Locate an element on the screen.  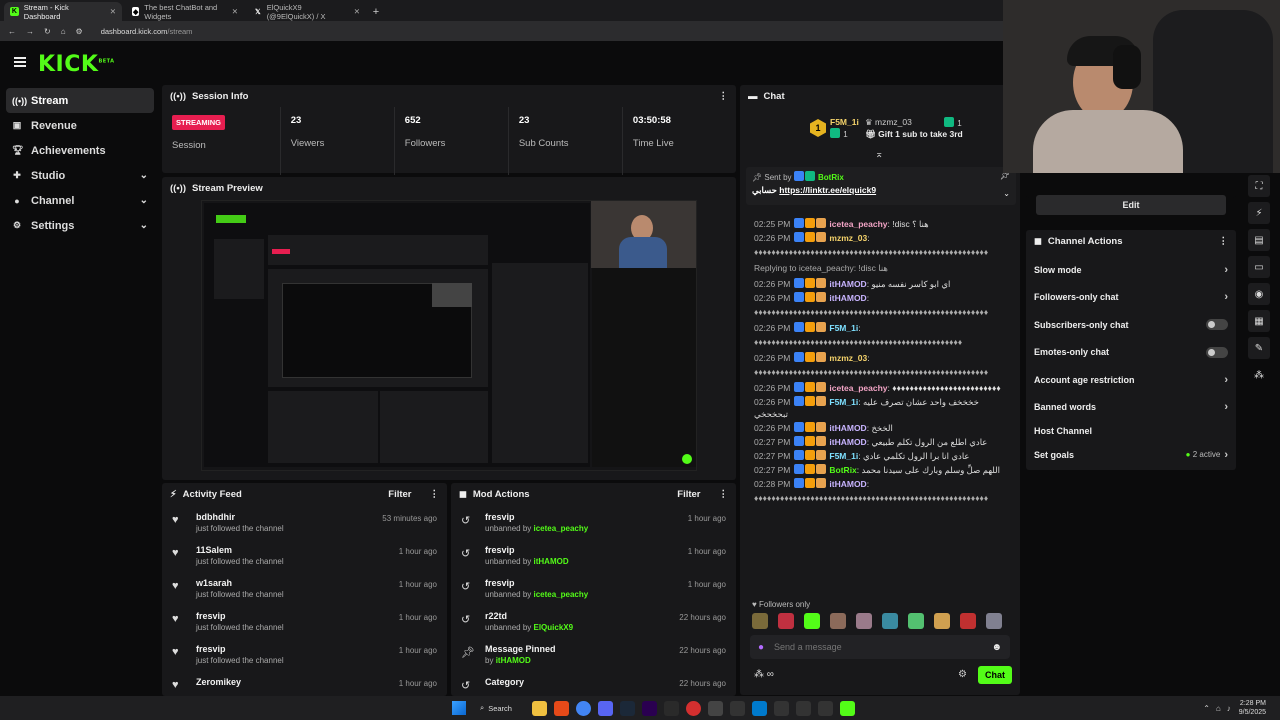
steam-icon is located at coordinates (627, 708).